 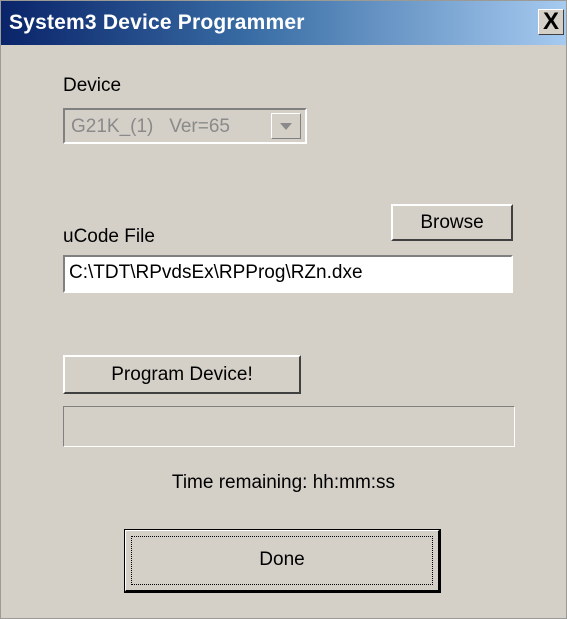 I want to click on ucode-file-label: uCode File, so click(x=109, y=236).